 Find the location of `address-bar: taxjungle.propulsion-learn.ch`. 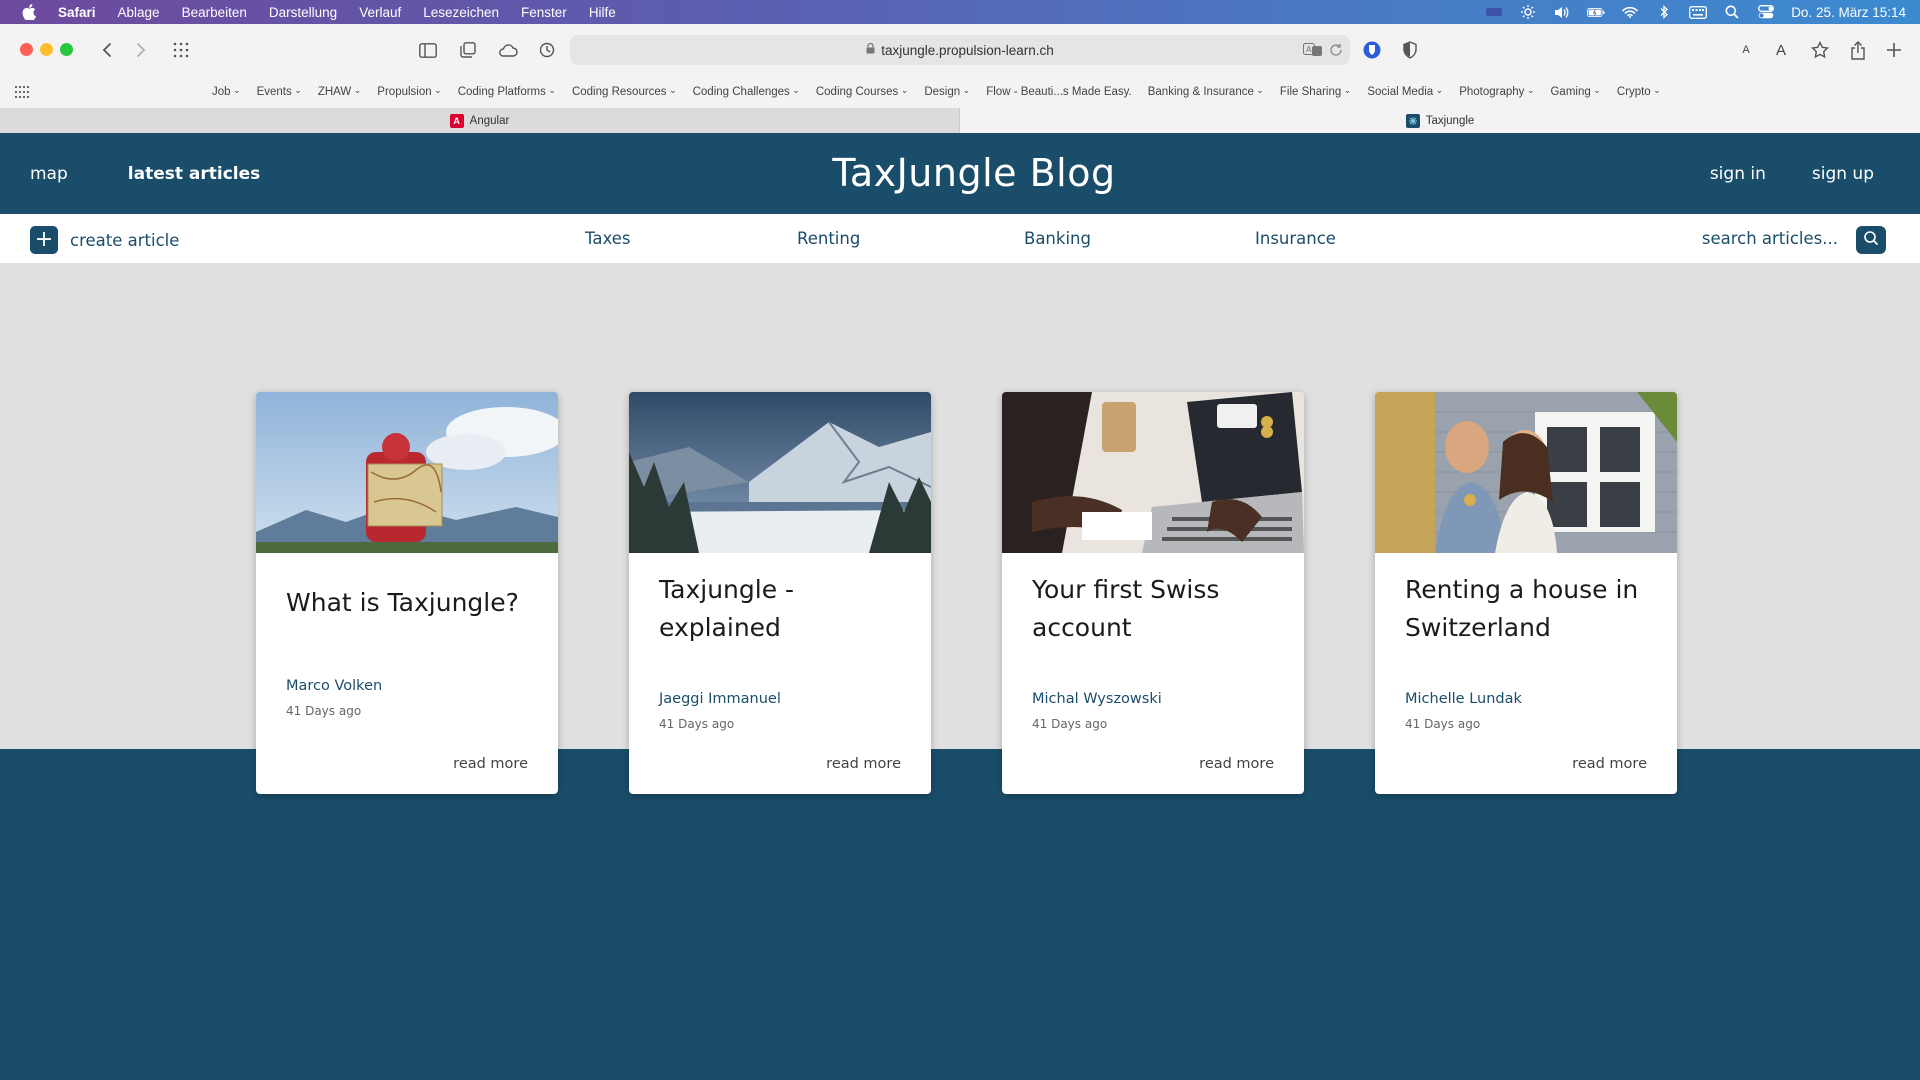

address-bar: taxjungle.propulsion-learn.ch is located at coordinates (960, 50).